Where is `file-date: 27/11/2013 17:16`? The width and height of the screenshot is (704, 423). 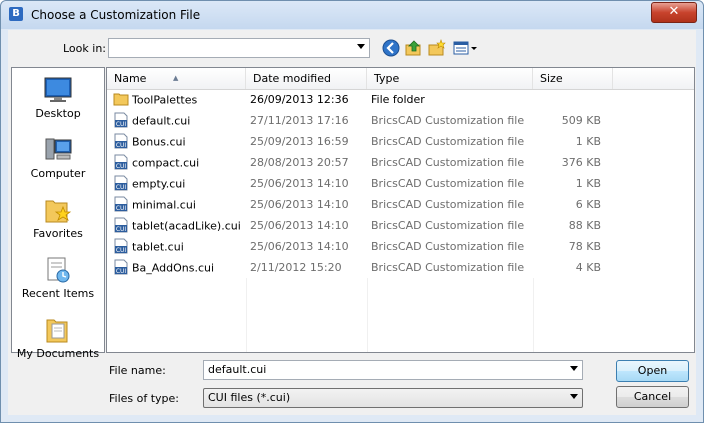
file-date: 27/11/2013 17:16 is located at coordinates (299, 120).